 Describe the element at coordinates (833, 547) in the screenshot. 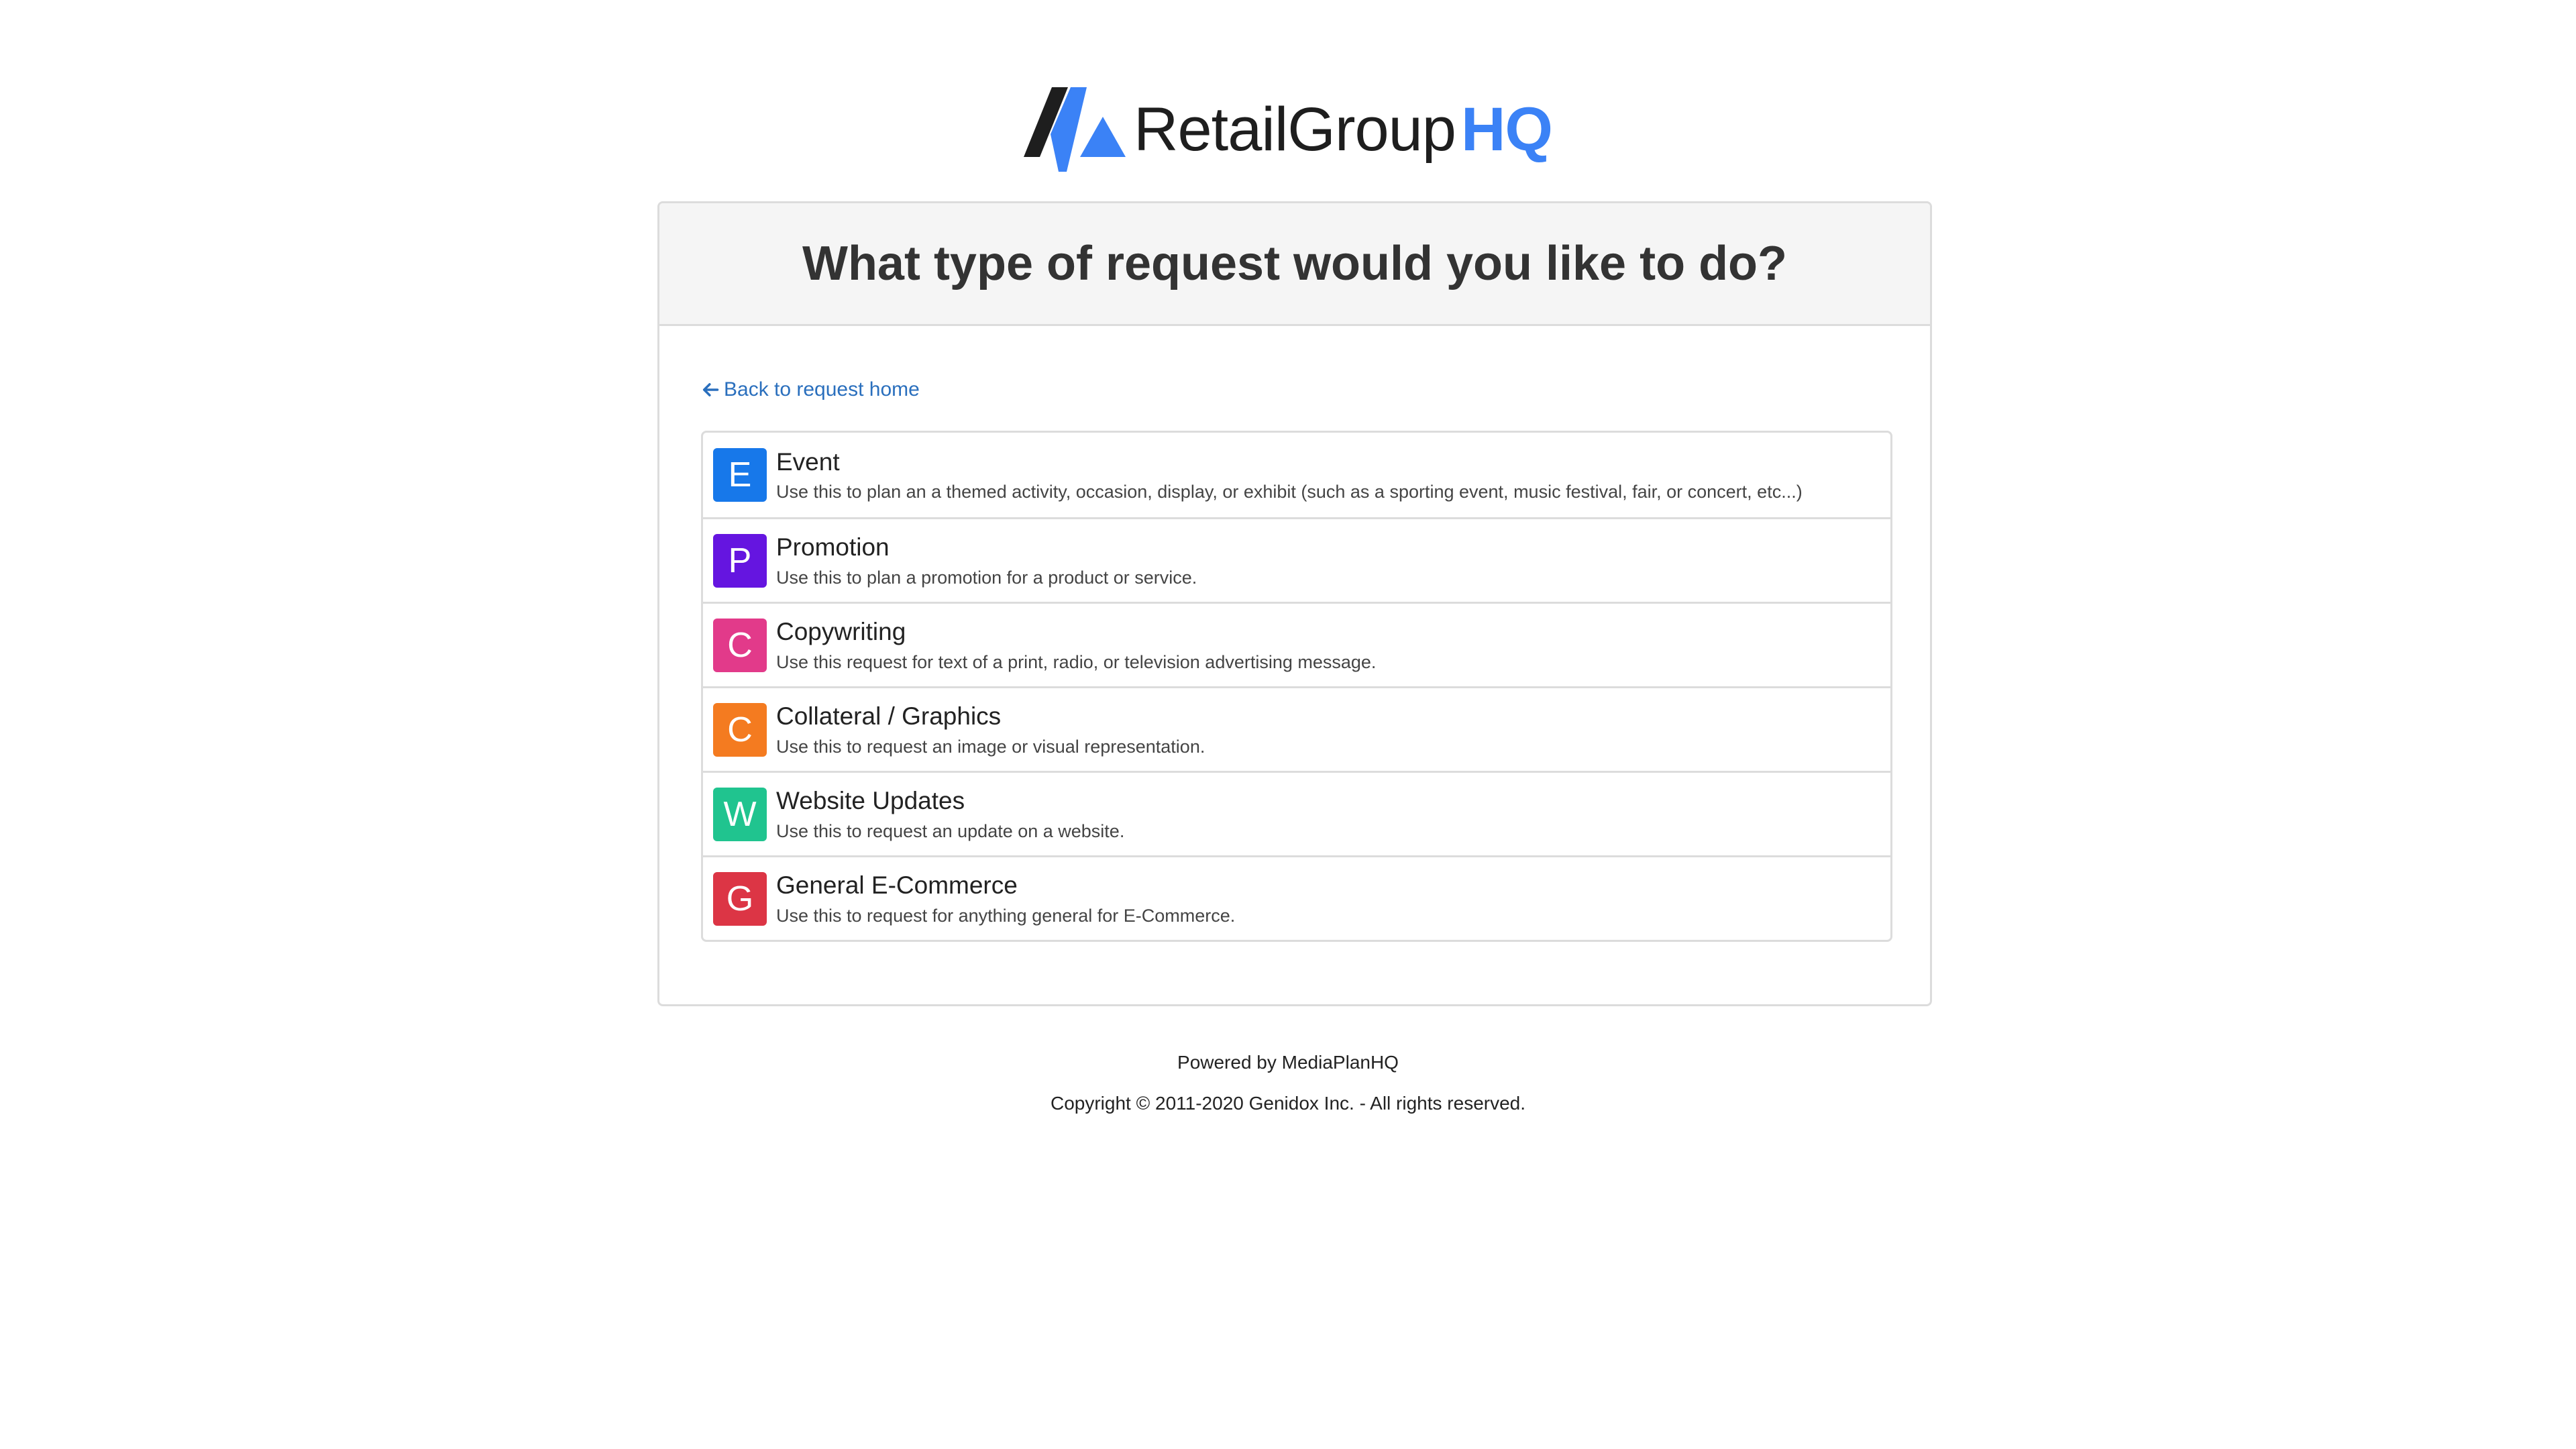

I see `request-type-title: Promotion` at that location.